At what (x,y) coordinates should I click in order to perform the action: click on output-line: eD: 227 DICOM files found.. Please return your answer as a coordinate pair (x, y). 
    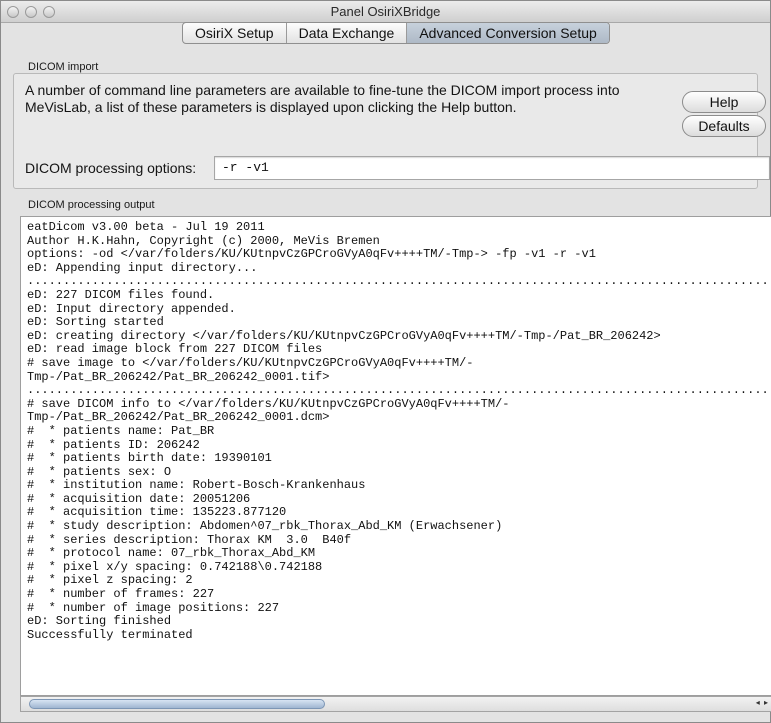
    Looking at the image, I should click on (121, 294).